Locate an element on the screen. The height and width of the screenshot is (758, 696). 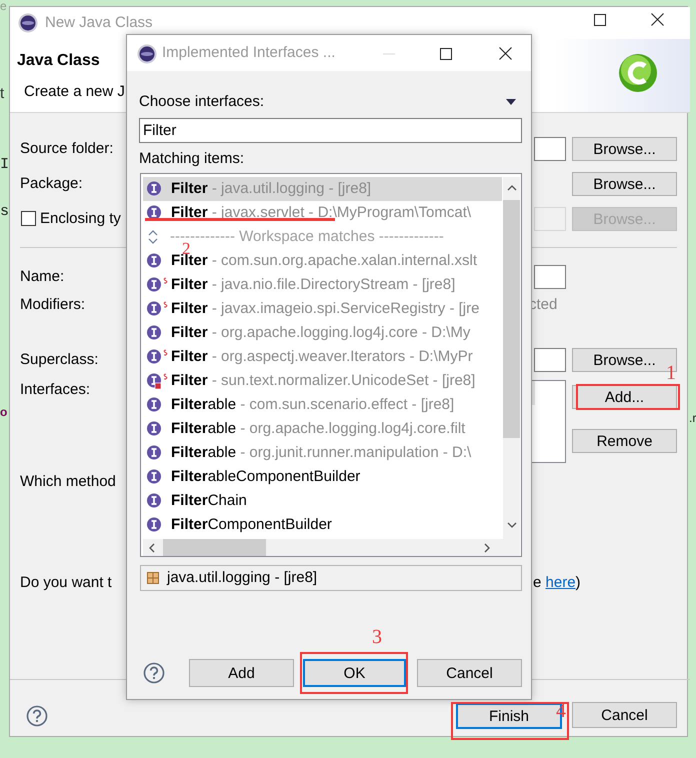
background-text: t is located at coordinates (2, 94).